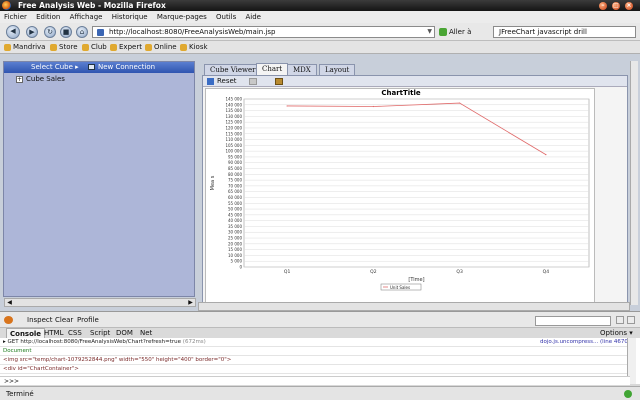  What do you see at coordinates (227, 81) in the screenshot?
I see `reset-label: Reset` at bounding box center [227, 81].